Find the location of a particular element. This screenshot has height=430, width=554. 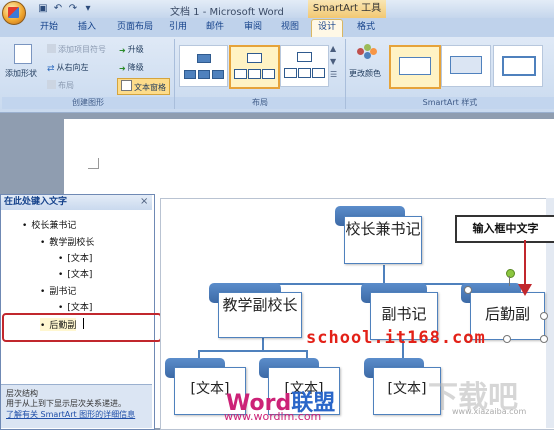

promote-arrow-icon: ➜ is located at coordinates (122, 50).